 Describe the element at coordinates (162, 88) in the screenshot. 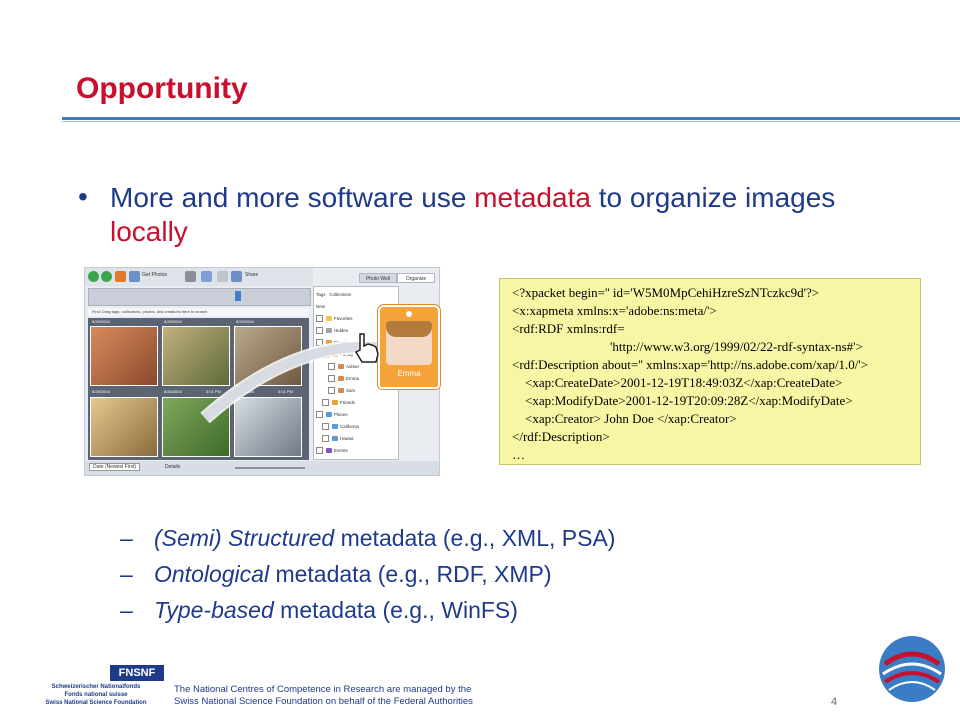

I see `slide-title: Opportunity` at that location.